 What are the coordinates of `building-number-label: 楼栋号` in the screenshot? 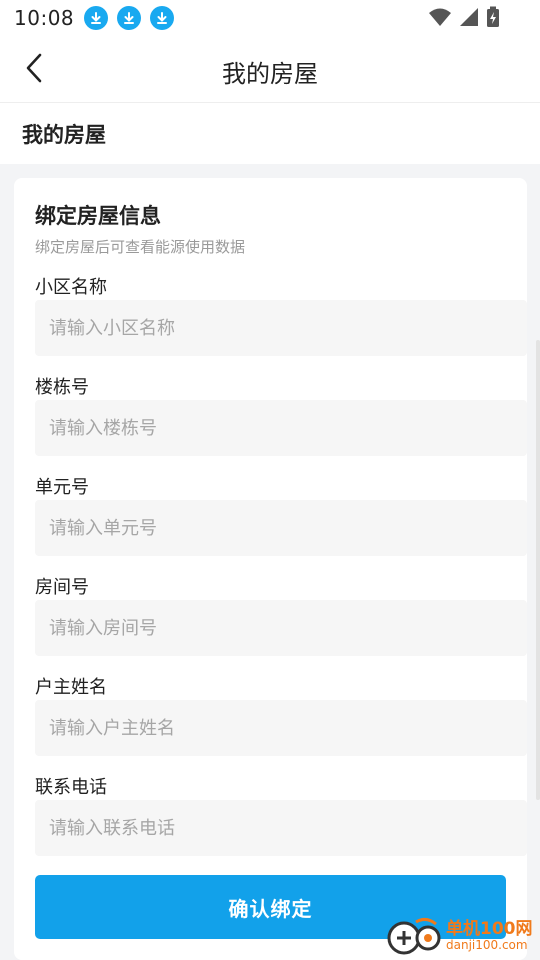 It's located at (62, 387).